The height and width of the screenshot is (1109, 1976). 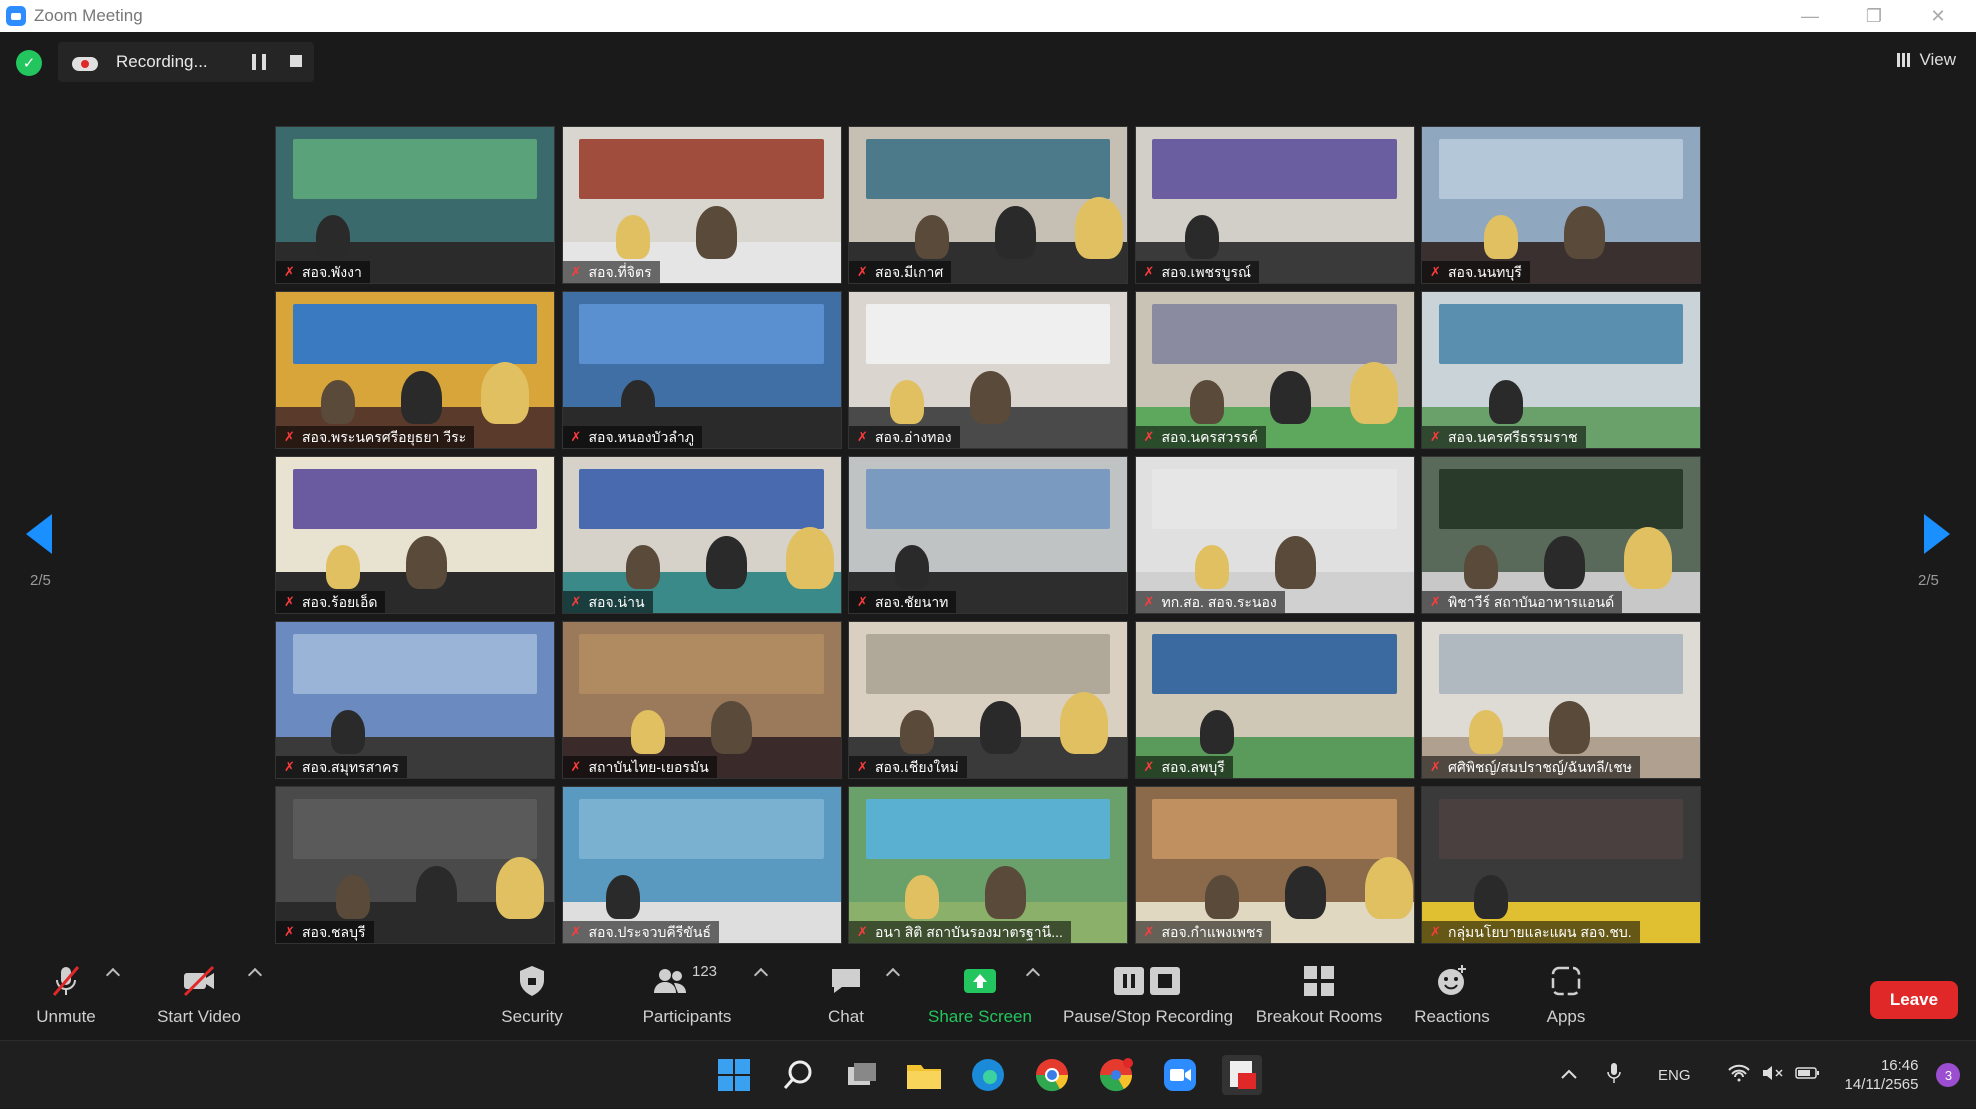 What do you see at coordinates (532, 995) in the screenshot?
I see `security-button: Security` at bounding box center [532, 995].